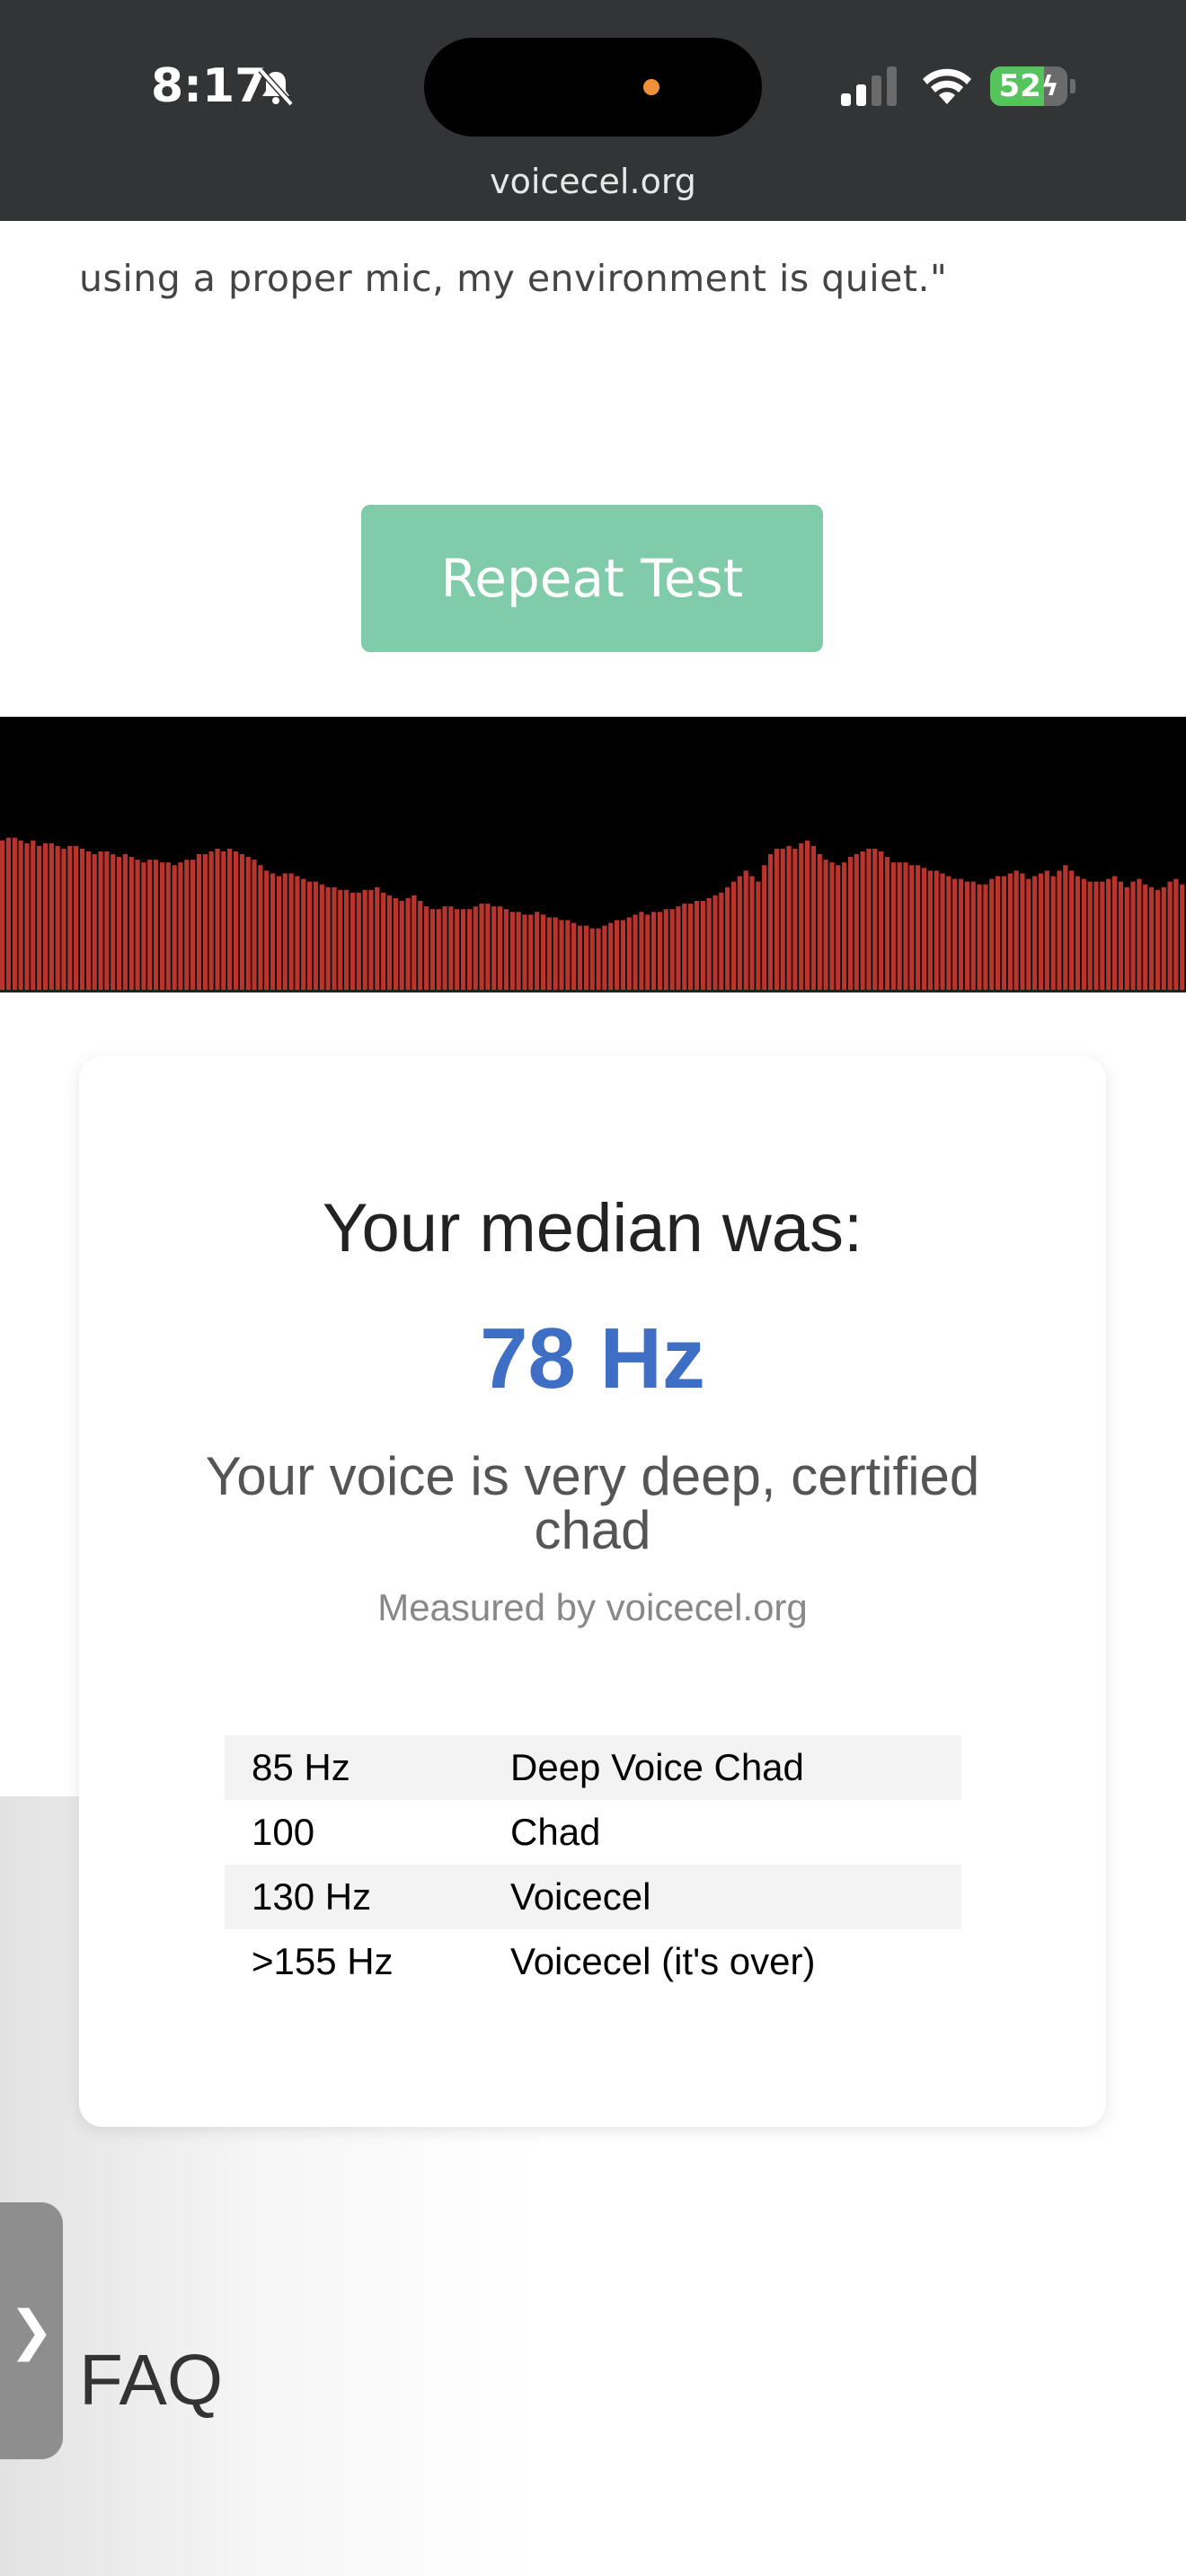 The width and height of the screenshot is (1186, 2576). What do you see at coordinates (869, 86) in the screenshot?
I see `signal-icon` at bounding box center [869, 86].